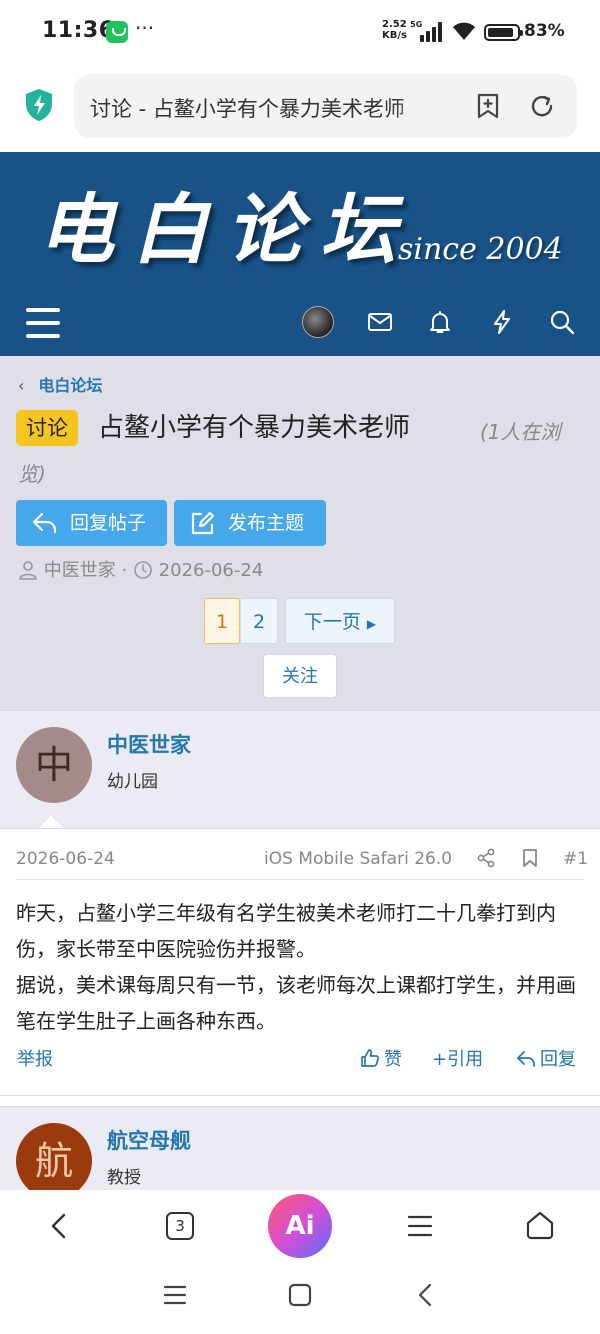 This screenshot has height=1334, width=600. Describe the element at coordinates (300, 769) in the screenshot. I see `post-1-user-block: 中 中医世家 幼儿园` at that location.